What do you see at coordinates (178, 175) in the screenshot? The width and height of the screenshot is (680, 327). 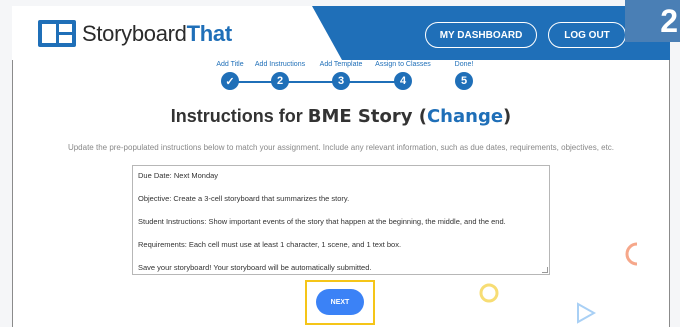 I see `textarea-line: Due Date: Next Monday` at bounding box center [178, 175].